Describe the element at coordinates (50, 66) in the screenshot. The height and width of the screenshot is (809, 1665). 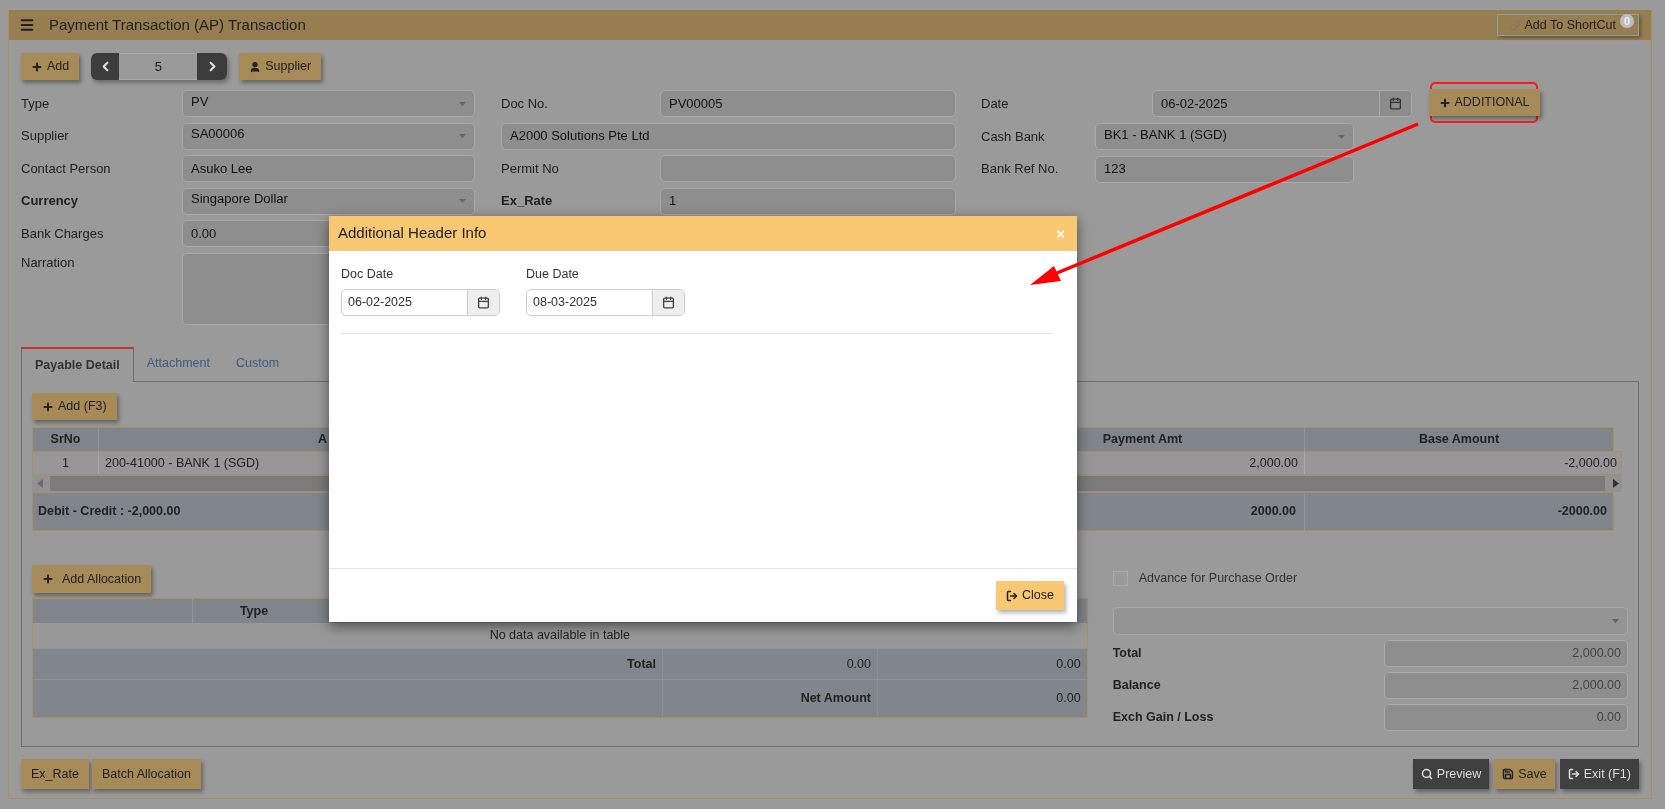
I see `add-button: Add` at that location.